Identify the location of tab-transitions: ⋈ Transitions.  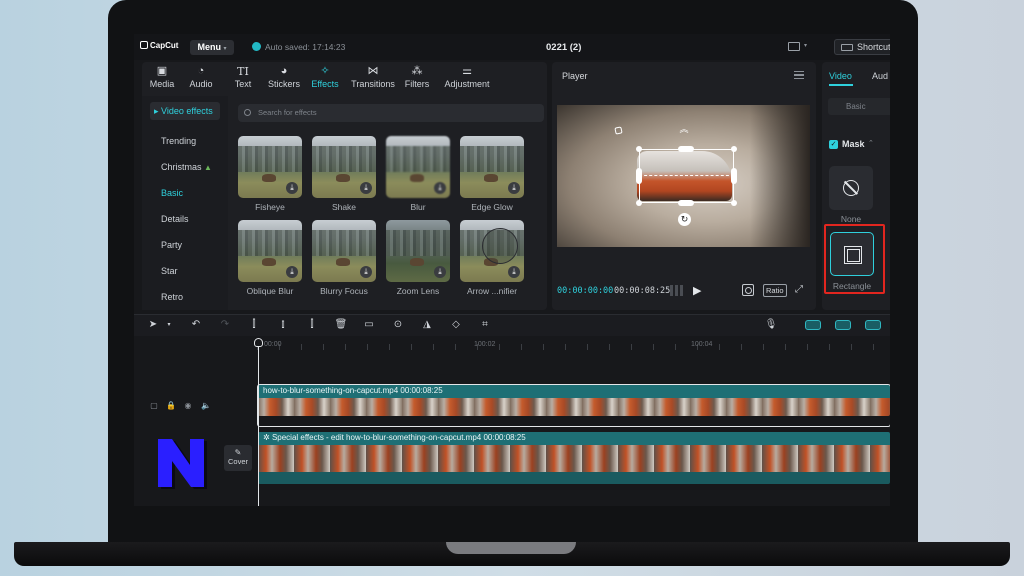
(373, 79).